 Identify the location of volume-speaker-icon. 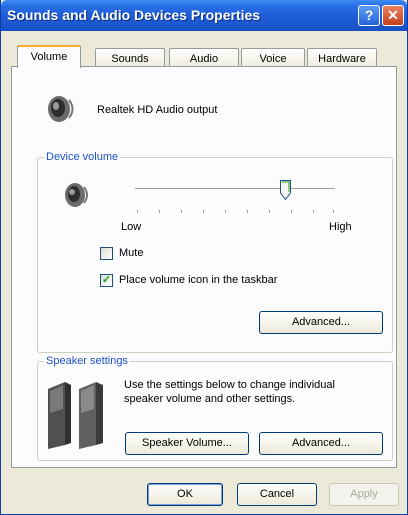
(76, 195).